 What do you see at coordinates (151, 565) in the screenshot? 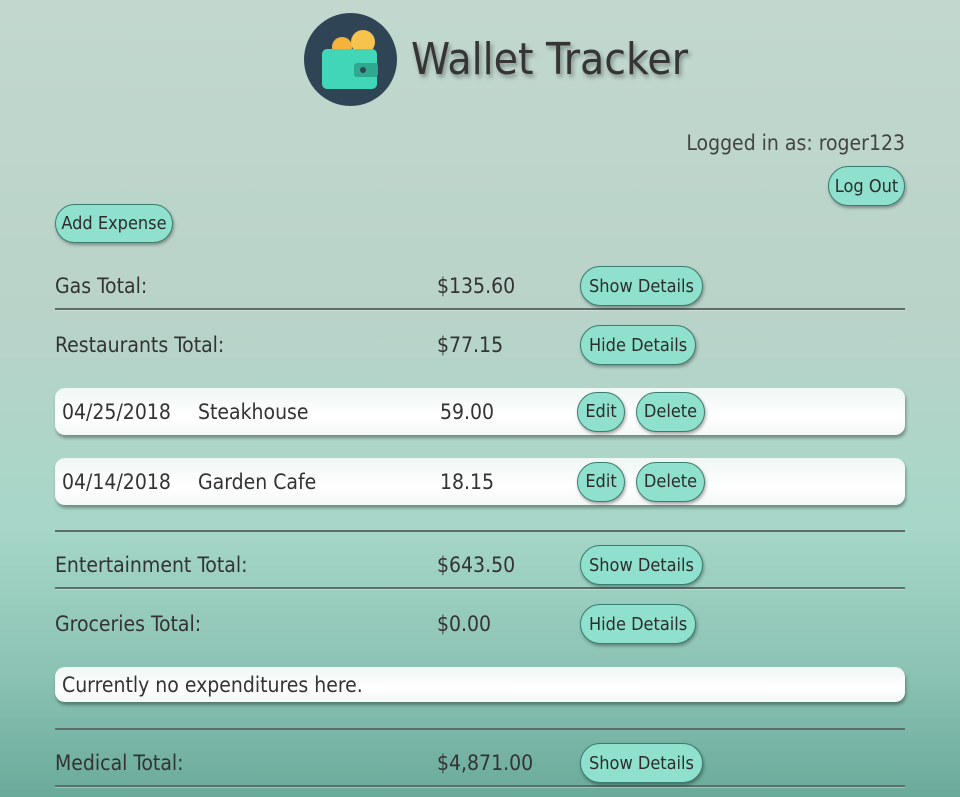
I see `category-name: Entertainment Total:` at bounding box center [151, 565].